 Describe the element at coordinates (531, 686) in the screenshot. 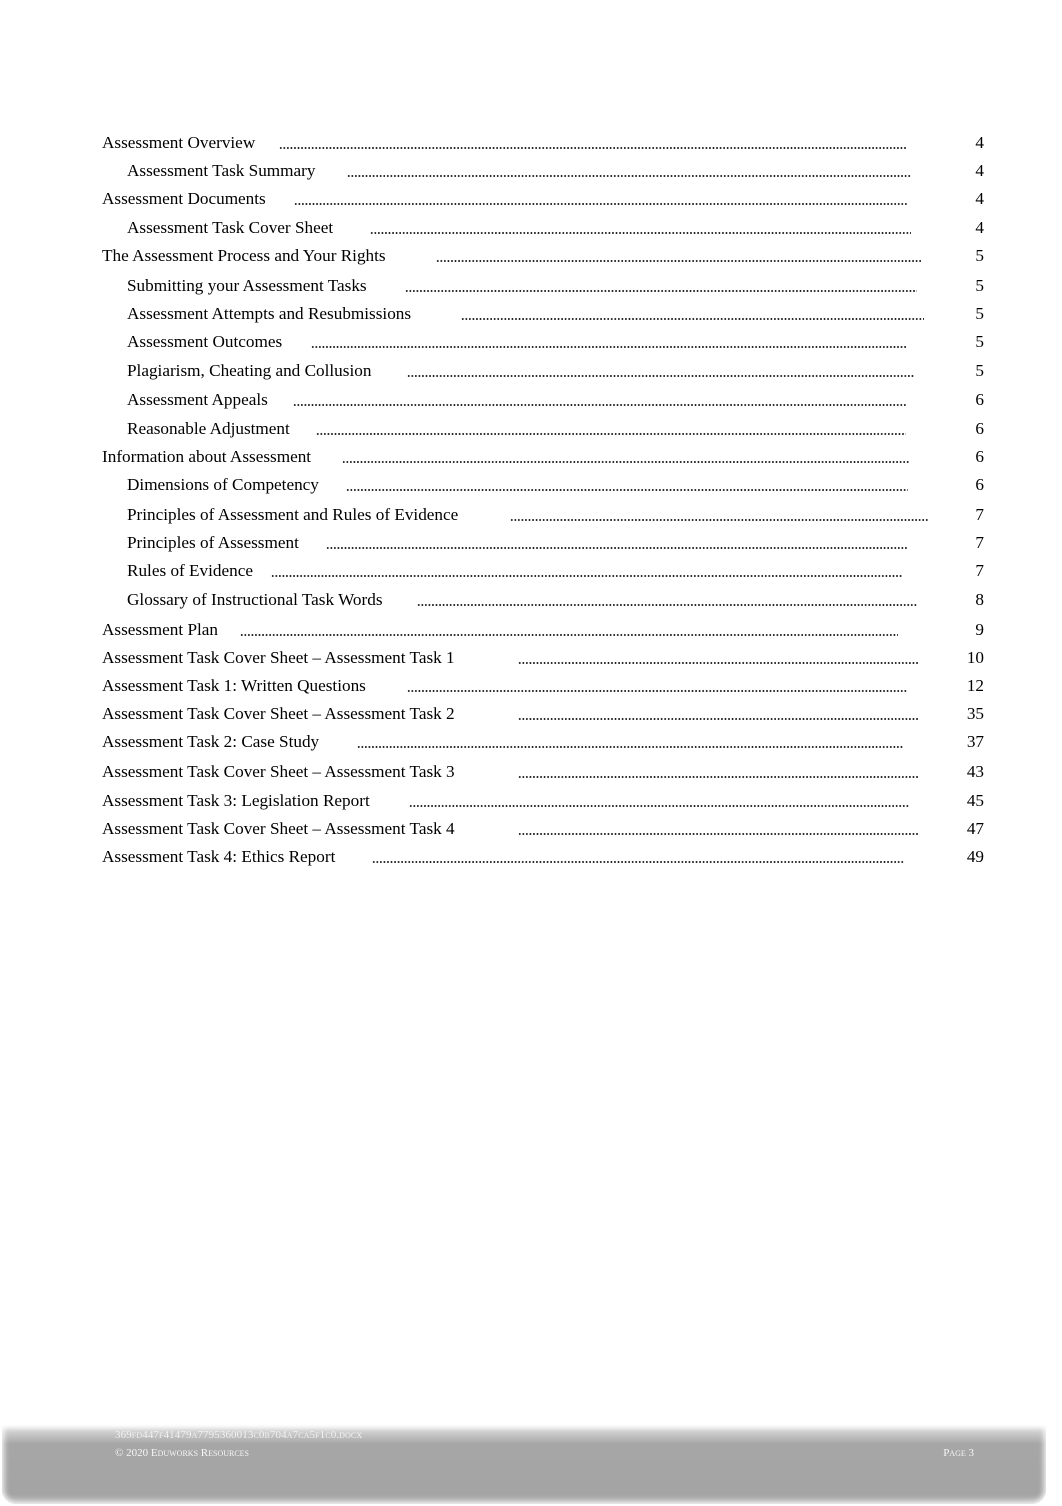

I see `toc-entry: Assessment Task 1: Written Questions 12` at that location.